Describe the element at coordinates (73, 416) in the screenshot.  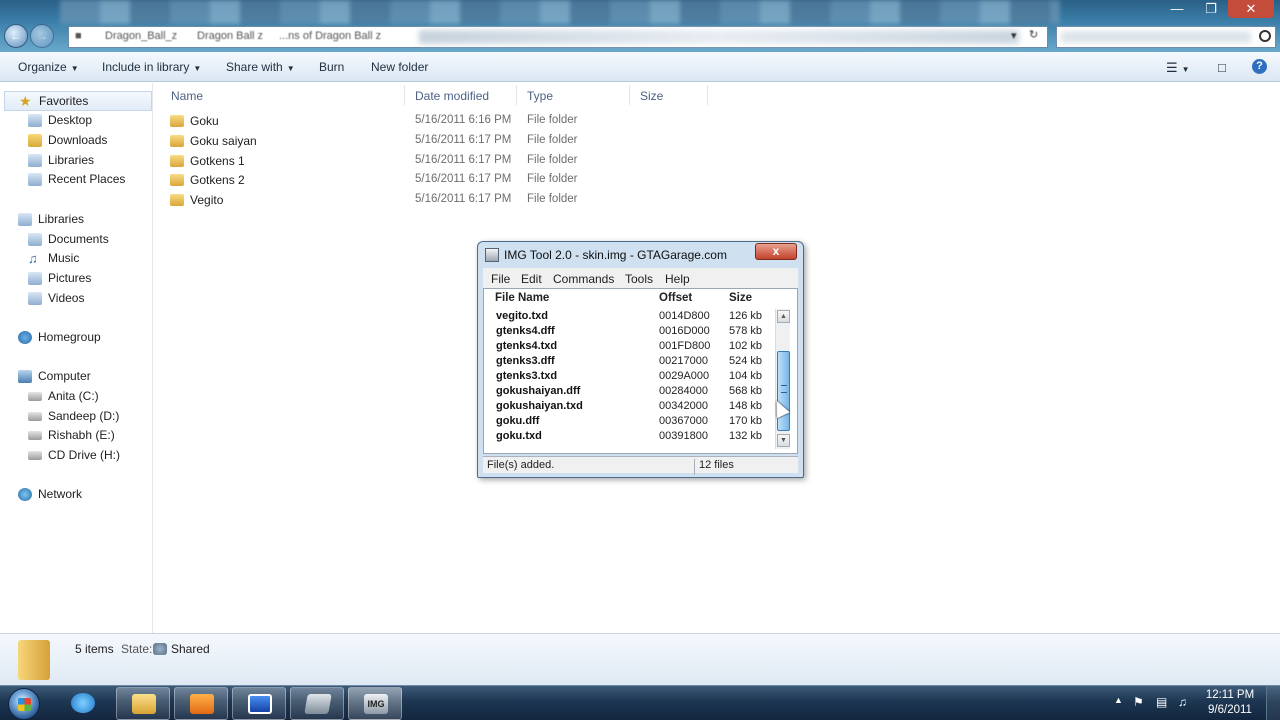
I see `nav-item-drive-d: Sandeep (D:)` at that location.